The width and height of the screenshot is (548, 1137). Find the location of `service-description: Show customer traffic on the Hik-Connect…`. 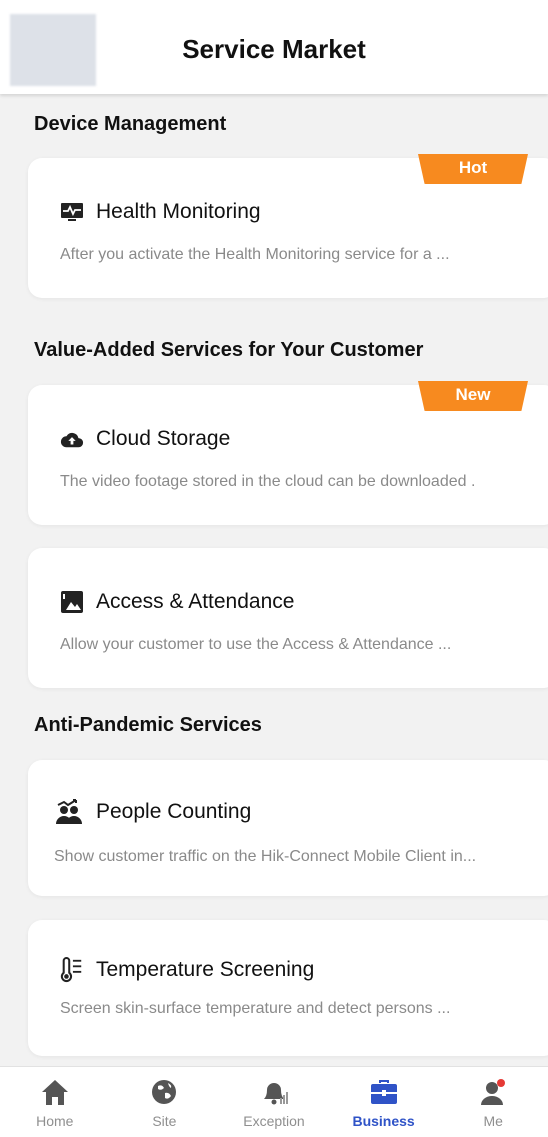

service-description: Show customer traffic on the Hik-Connect… is located at coordinates (265, 856).